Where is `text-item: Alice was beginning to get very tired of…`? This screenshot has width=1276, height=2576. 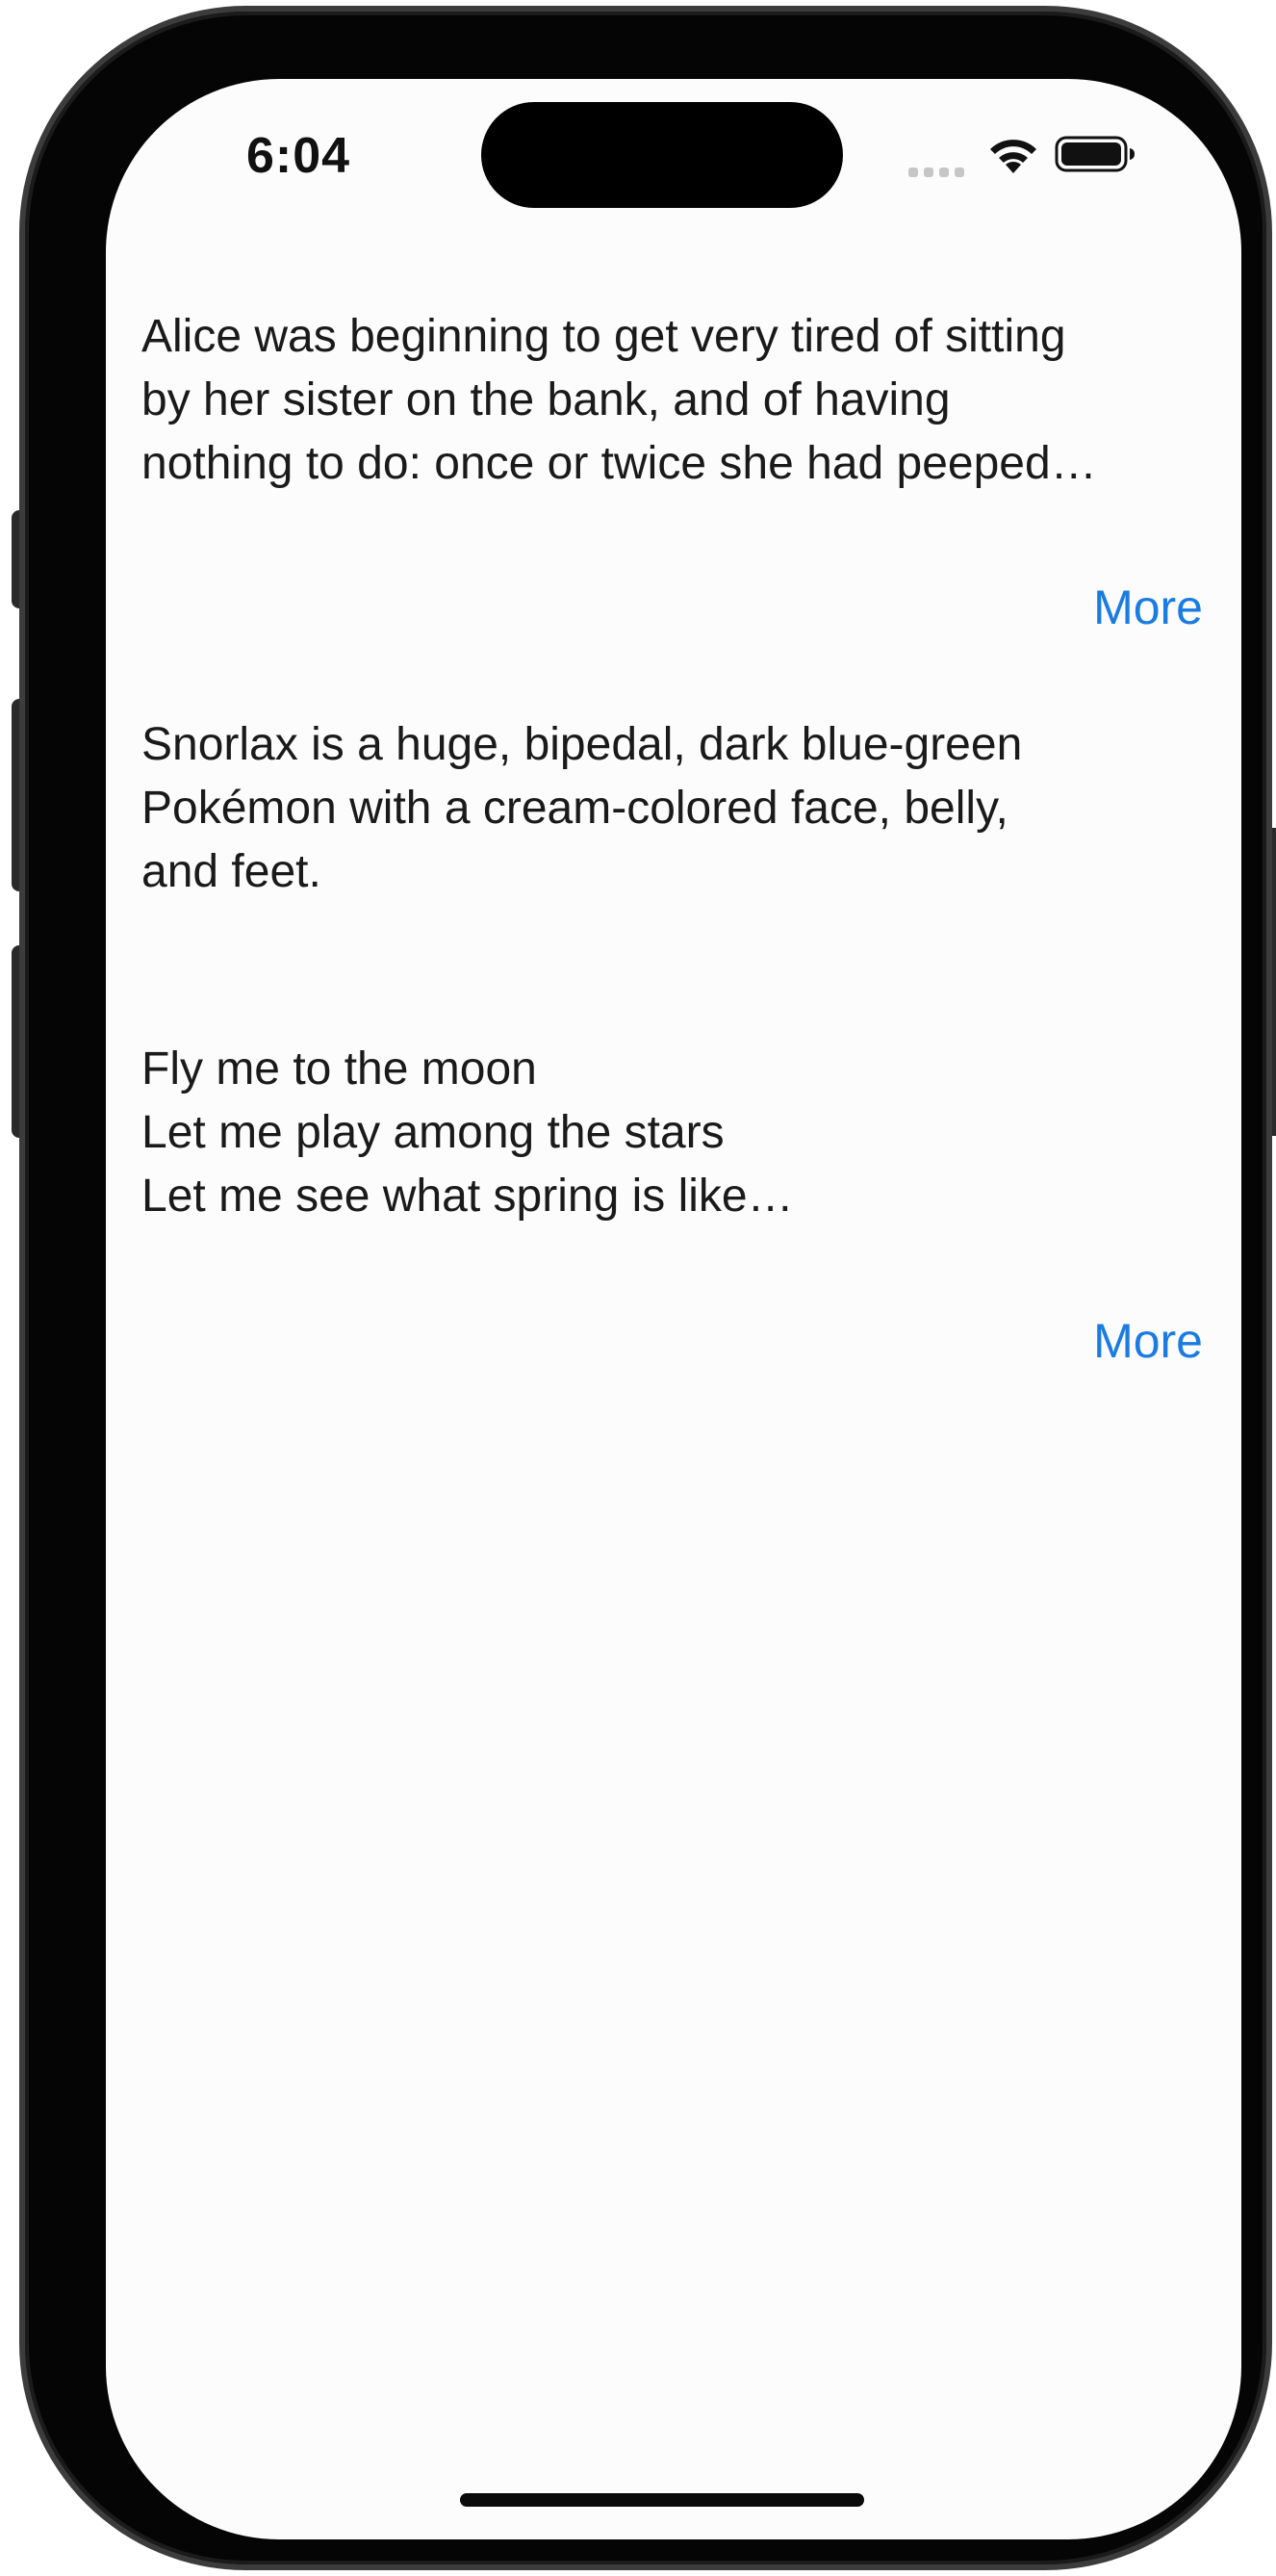
text-item: Alice was beginning to get very tired of… is located at coordinates (619, 400).